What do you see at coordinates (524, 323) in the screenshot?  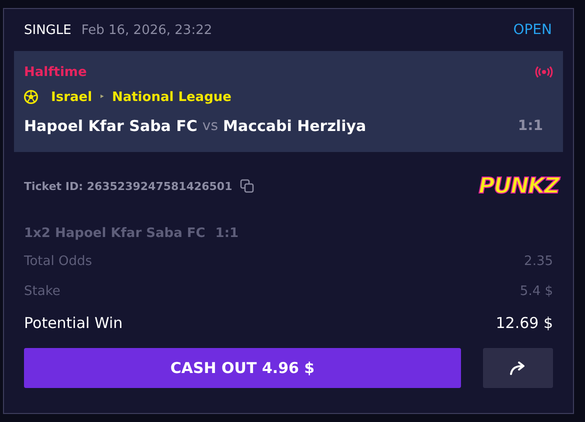 I see `row-value: 12.69 $` at bounding box center [524, 323].